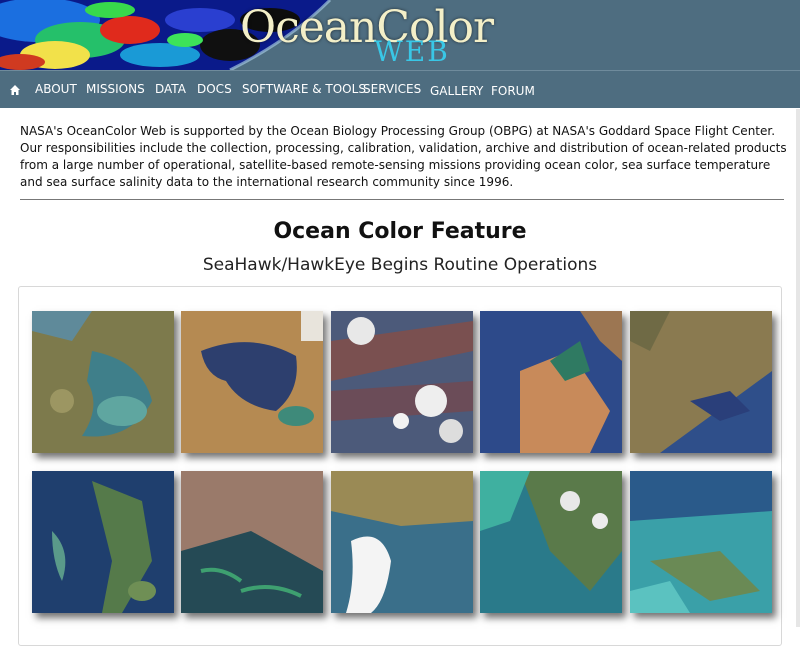 This screenshot has height=646, width=800. What do you see at coordinates (304, 89) in the screenshot?
I see `nav-software-tools: SOFTWARE & TOOLS` at bounding box center [304, 89].